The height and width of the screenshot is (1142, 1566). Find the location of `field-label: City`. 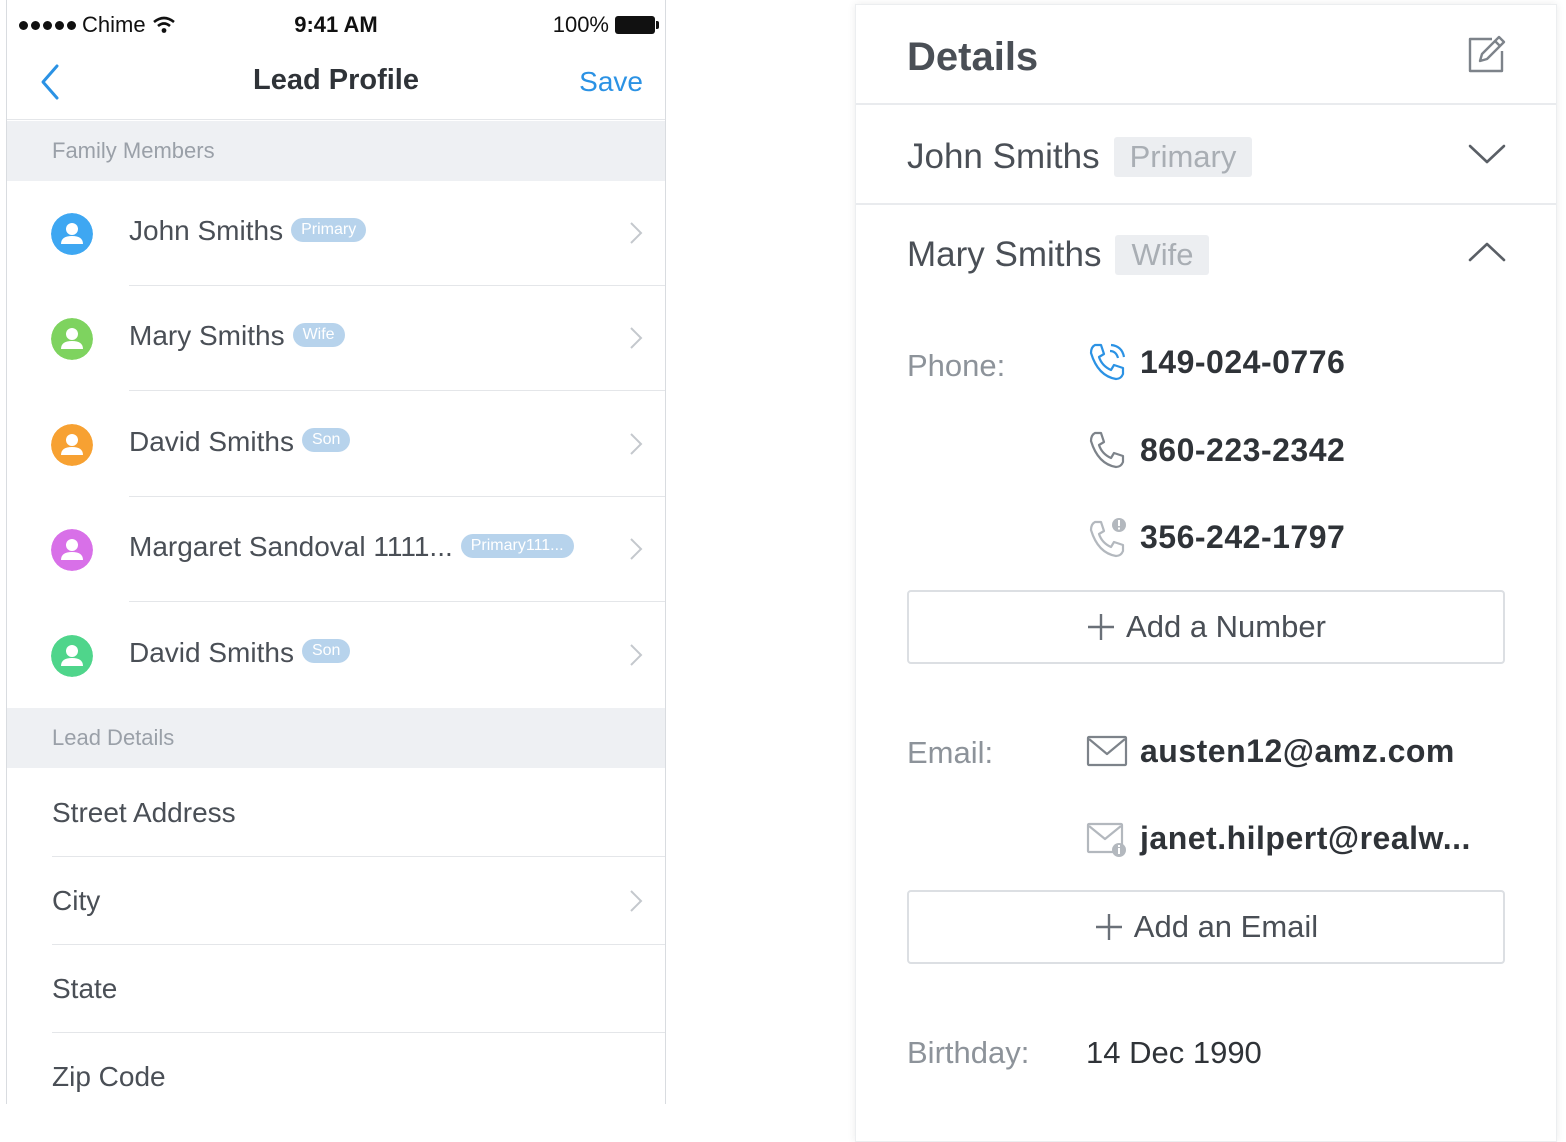

field-label: City is located at coordinates (76, 900).